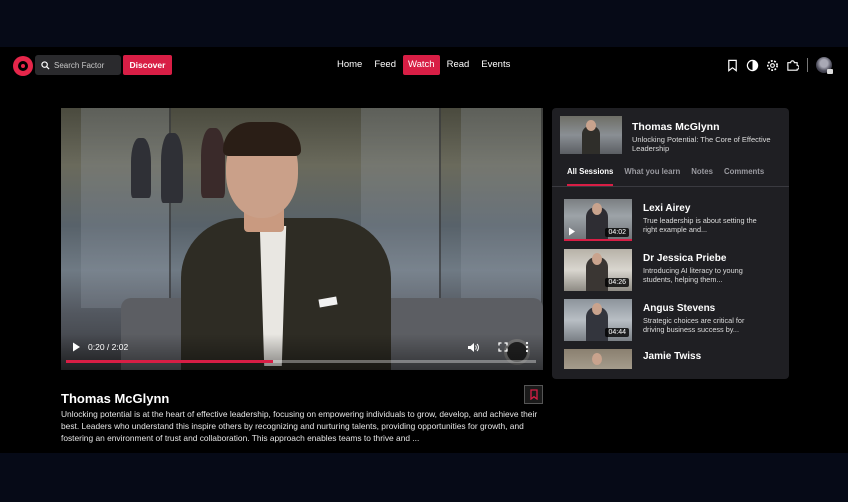 This screenshot has height=502, width=848. I want to click on video-title: Thomas McGlynn, so click(115, 398).